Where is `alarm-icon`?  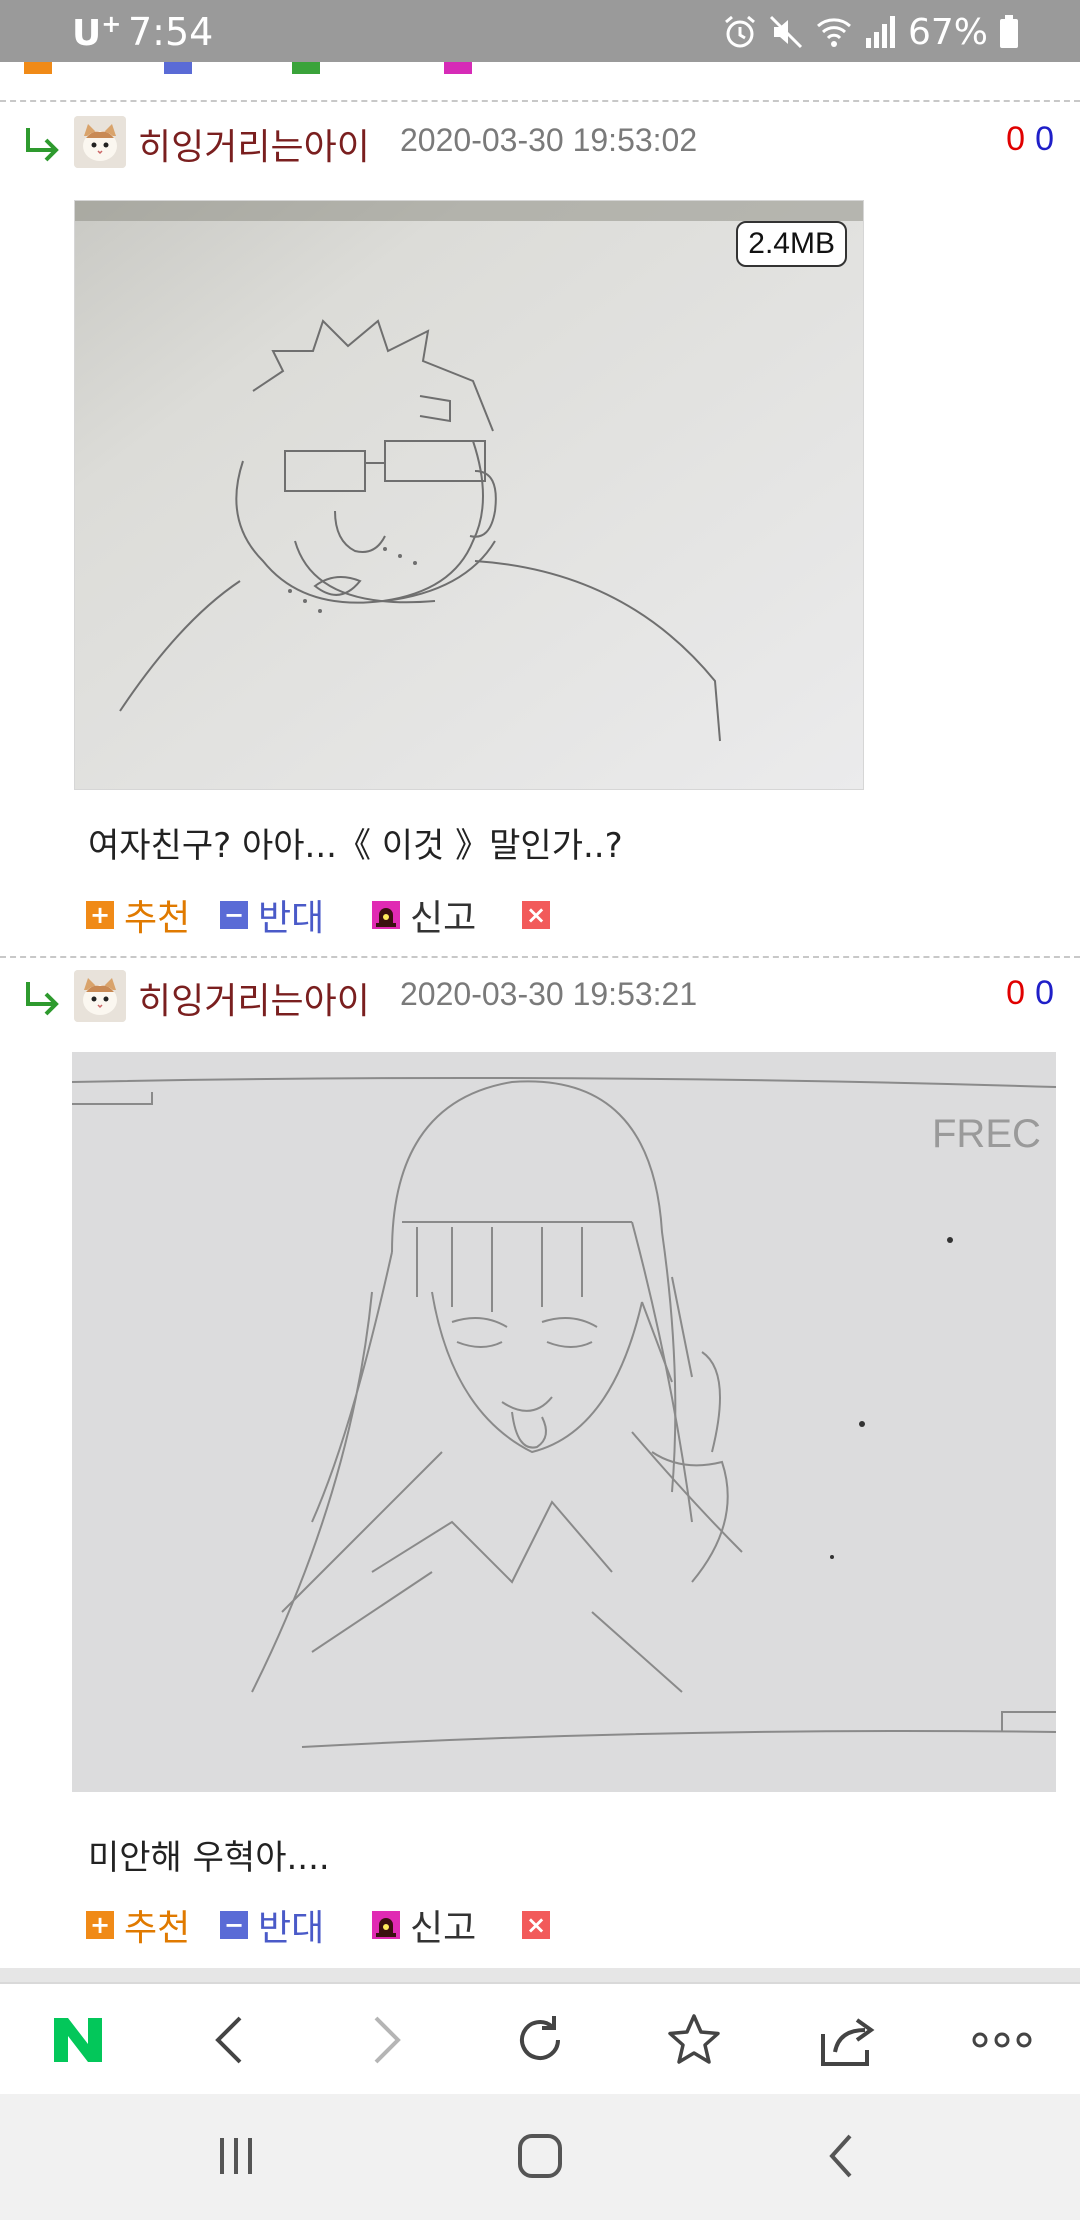
alarm-icon is located at coordinates (740, 31).